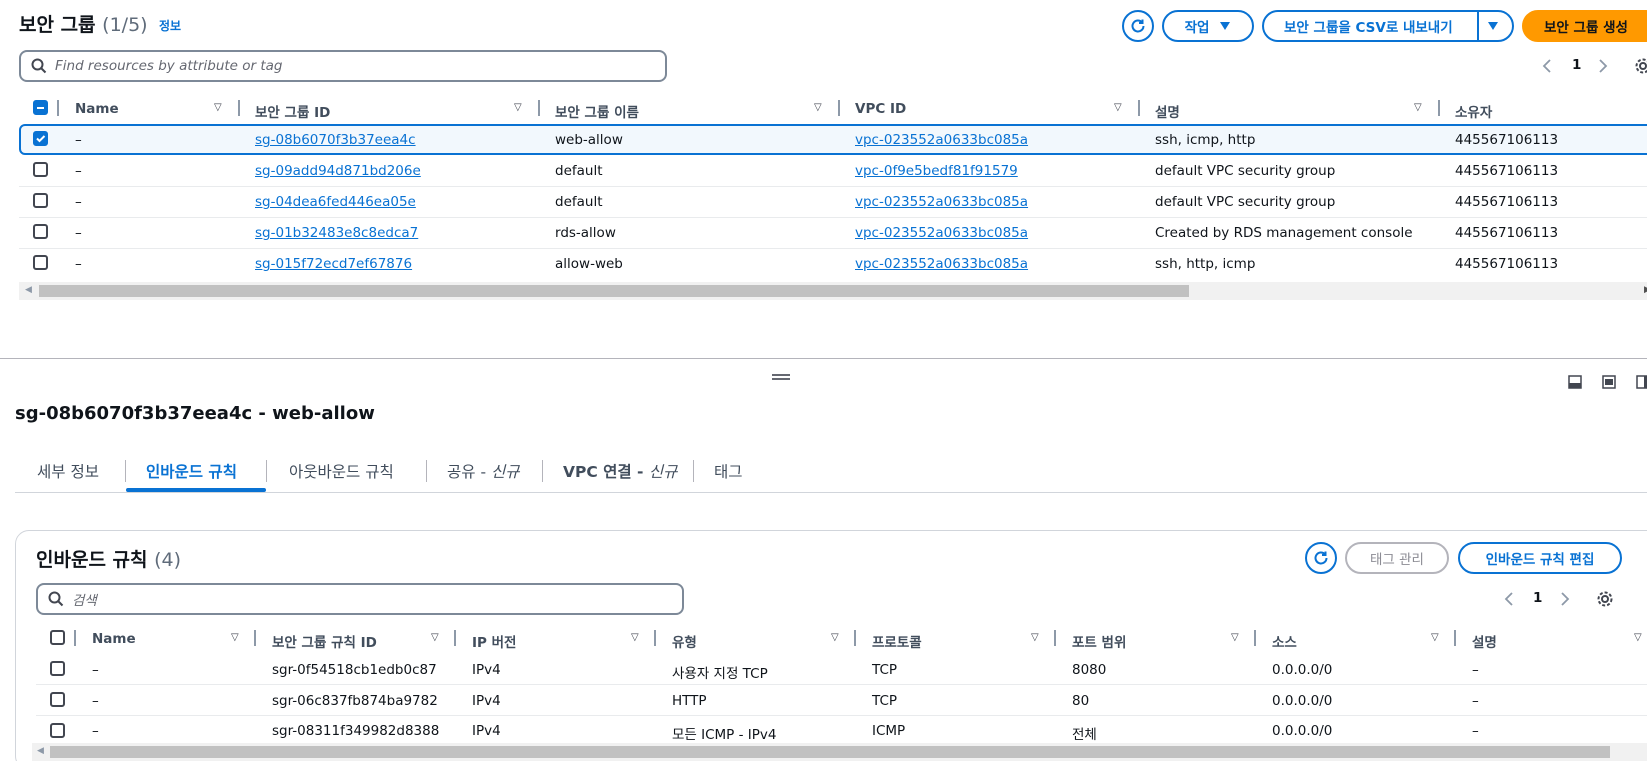 The image size is (1647, 761). Describe the element at coordinates (693, 471) in the screenshot. I see `tab-separator` at that location.